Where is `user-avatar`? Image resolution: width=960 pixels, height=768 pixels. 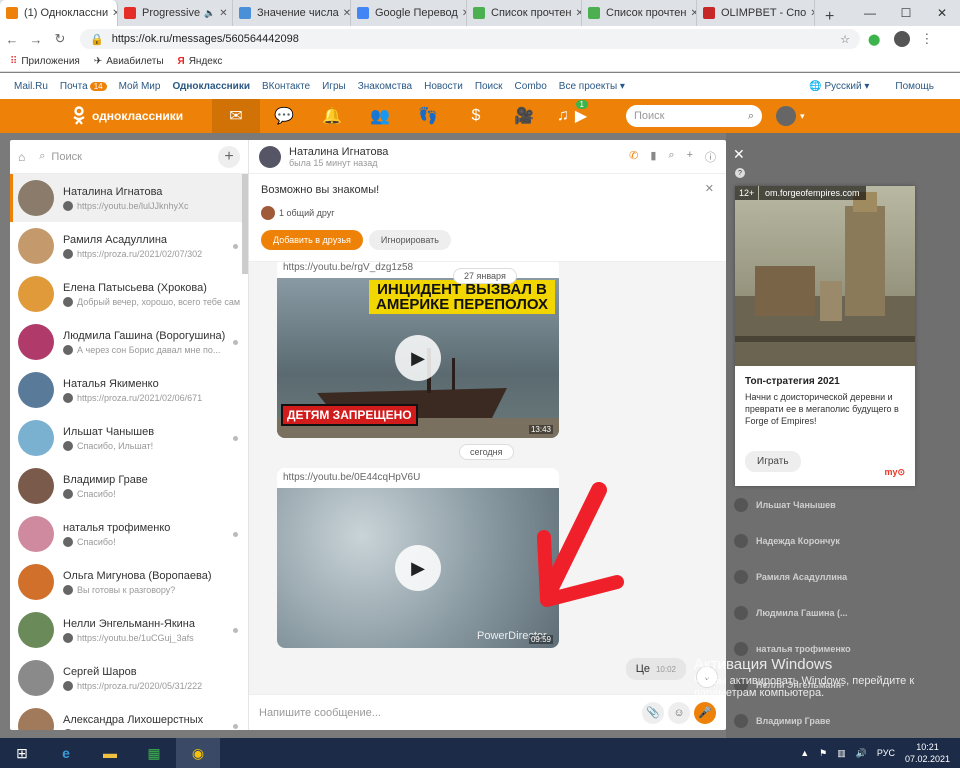
user-avatar is located at coordinates (786, 116).